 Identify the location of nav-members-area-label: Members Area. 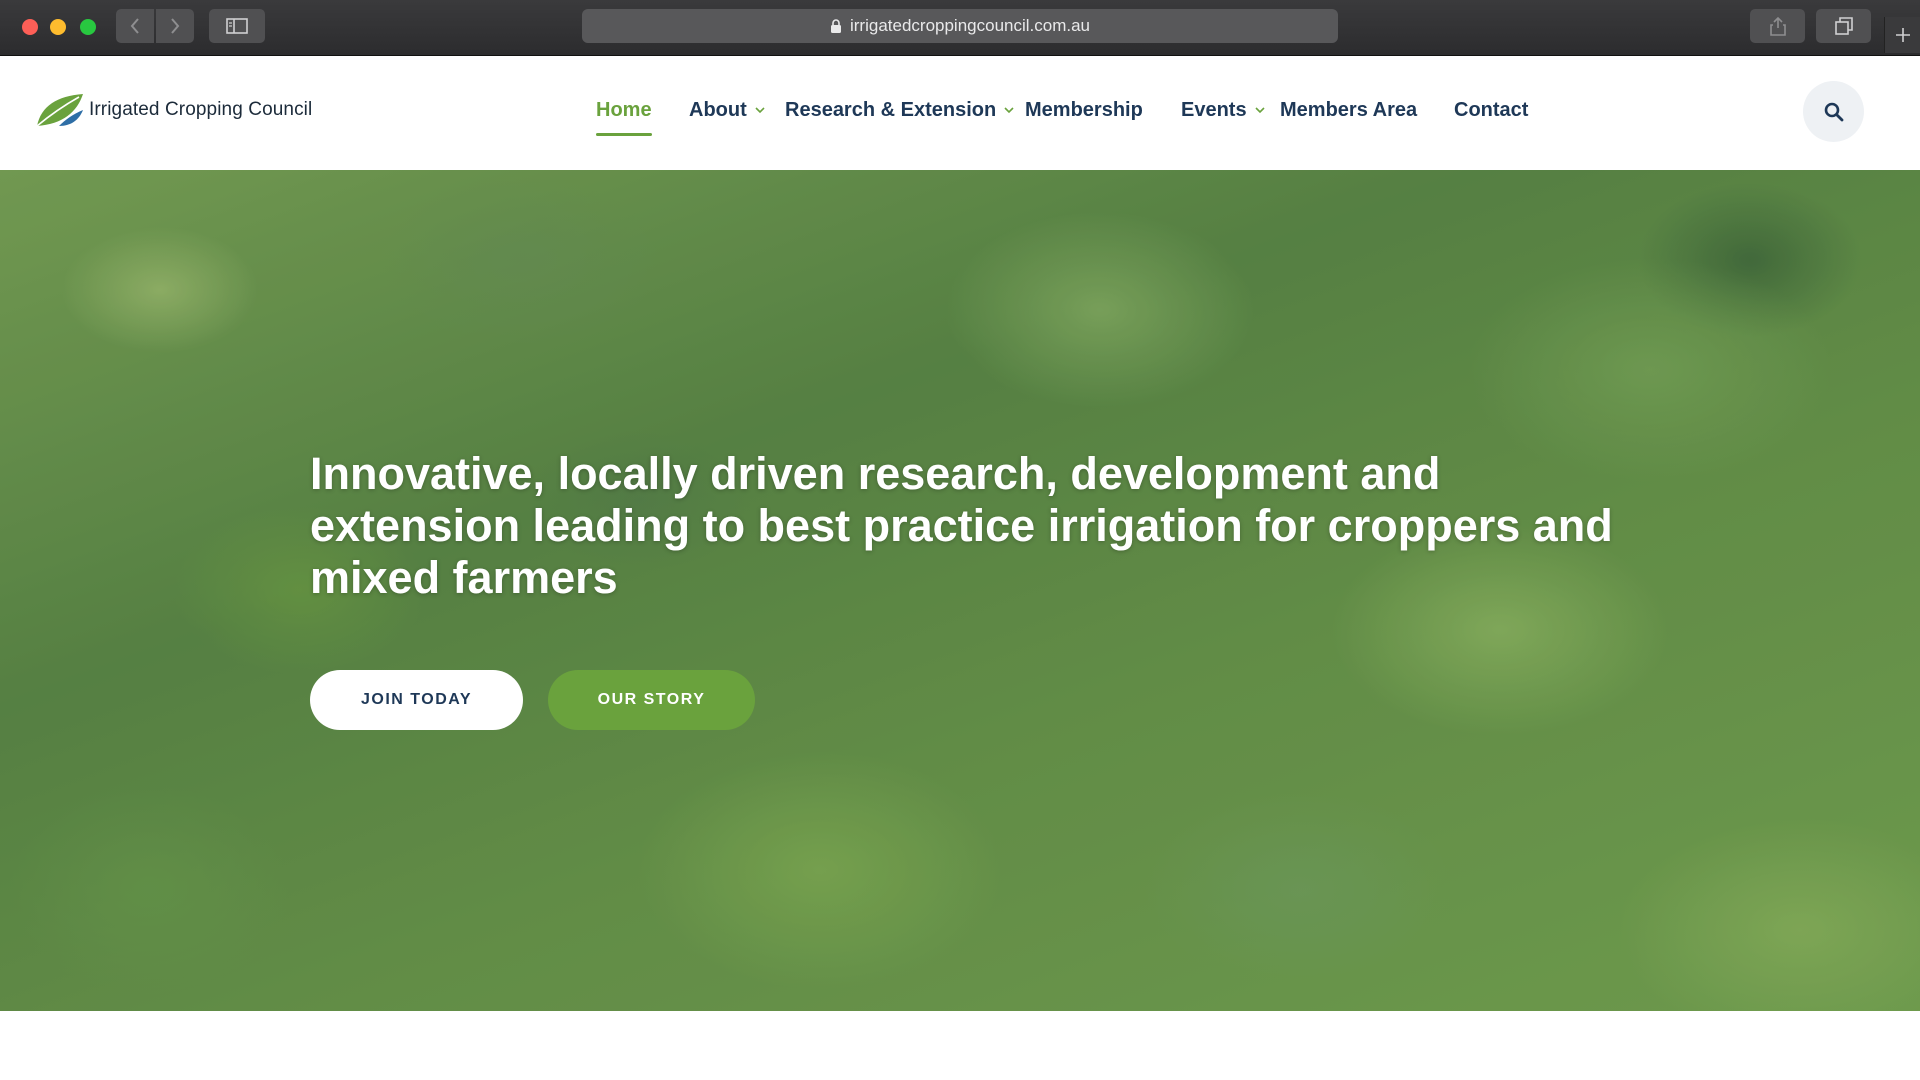
(1349, 110).